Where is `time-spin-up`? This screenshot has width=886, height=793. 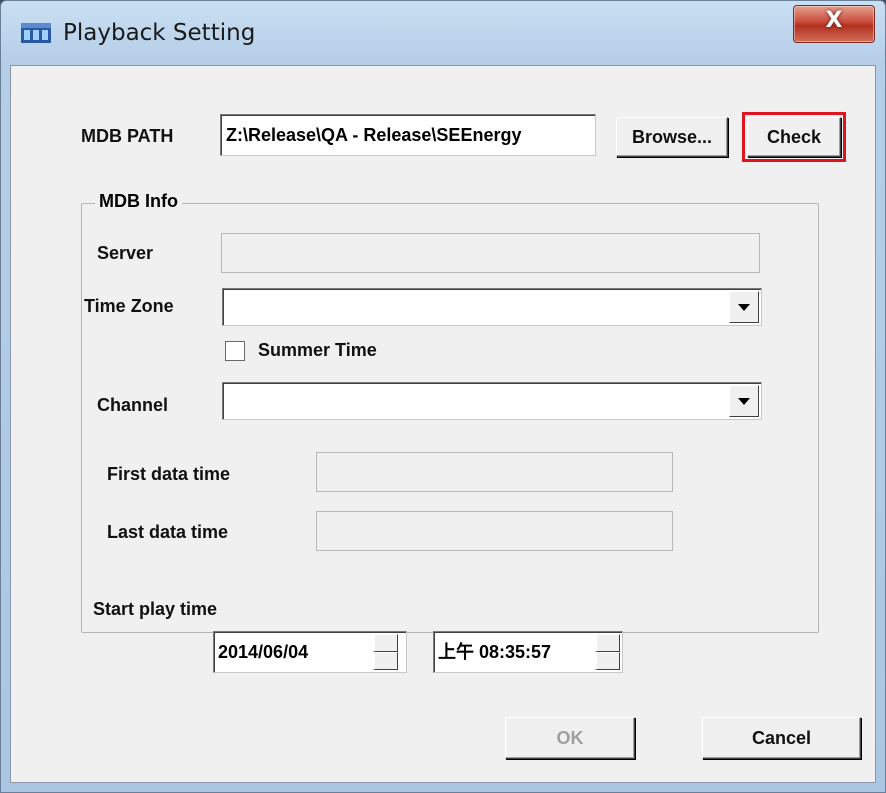
time-spin-up is located at coordinates (607, 643).